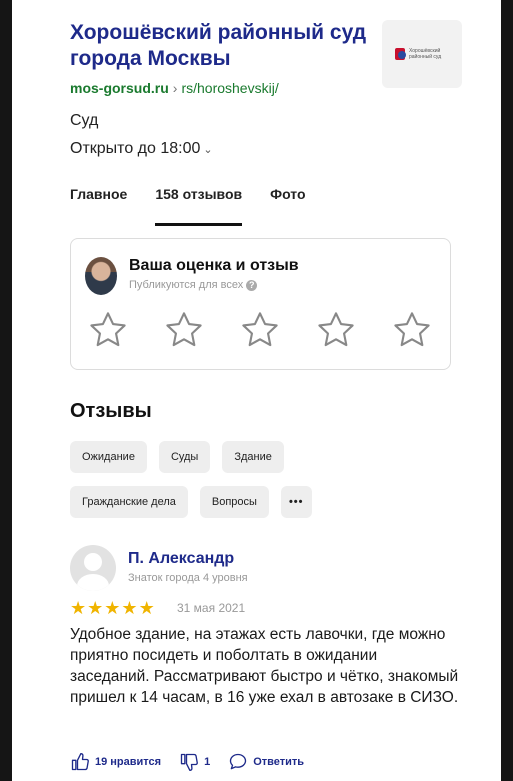 Image resolution: width=513 pixels, height=781 pixels. What do you see at coordinates (230, 88) in the screenshot?
I see `url-path: rs/horoshevskij/` at bounding box center [230, 88].